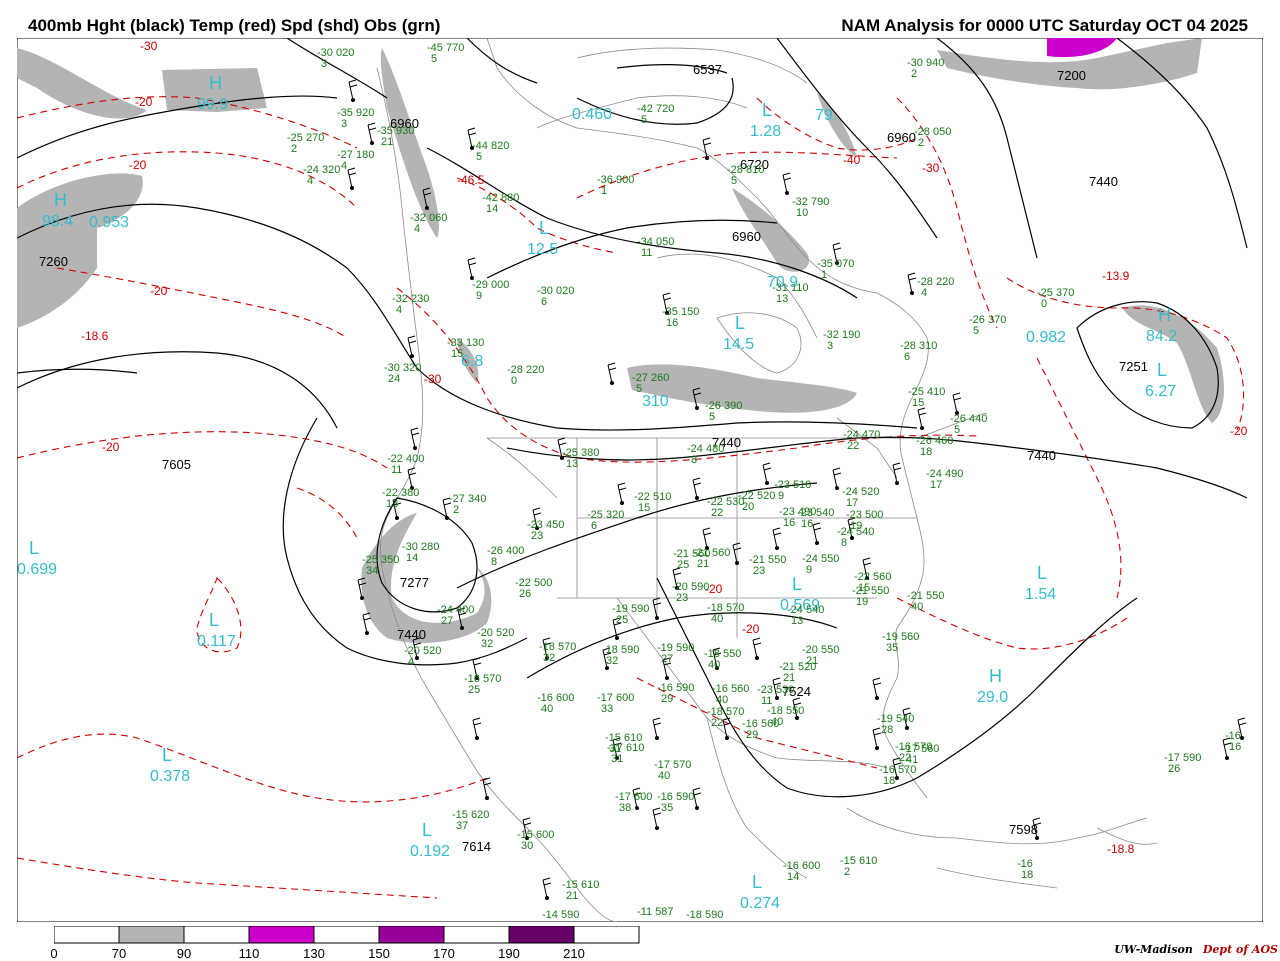  What do you see at coordinates (149, 46) in the screenshot?
I see `temperature-value-label: -30` at bounding box center [149, 46].